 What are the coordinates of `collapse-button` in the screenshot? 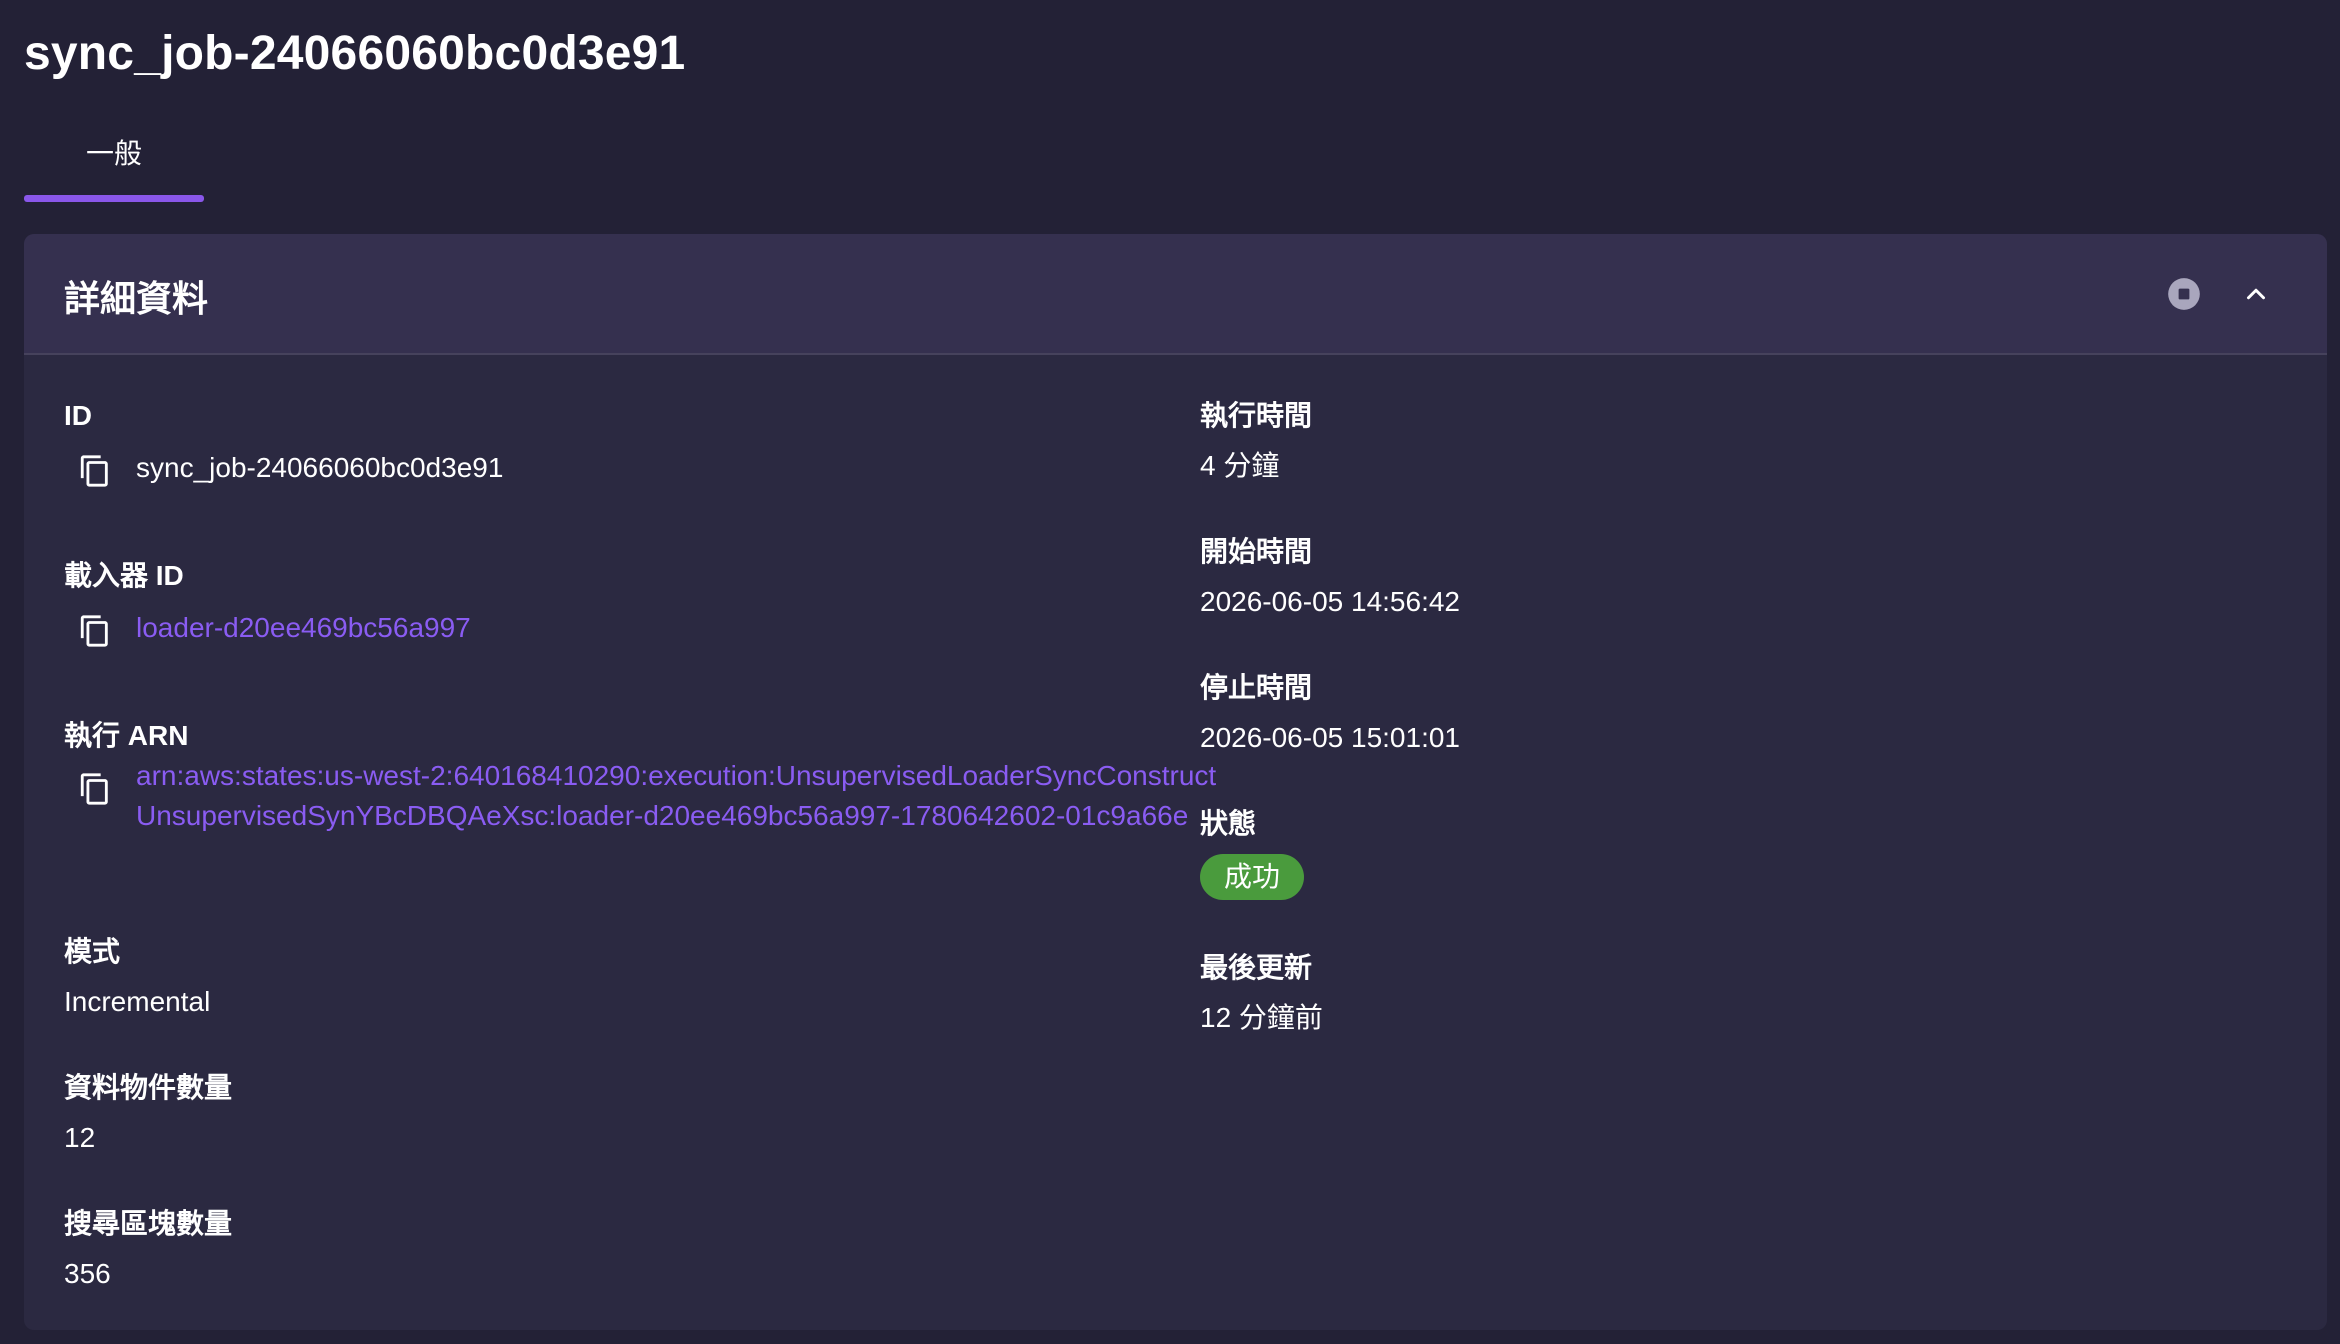 It's located at (2256, 294).